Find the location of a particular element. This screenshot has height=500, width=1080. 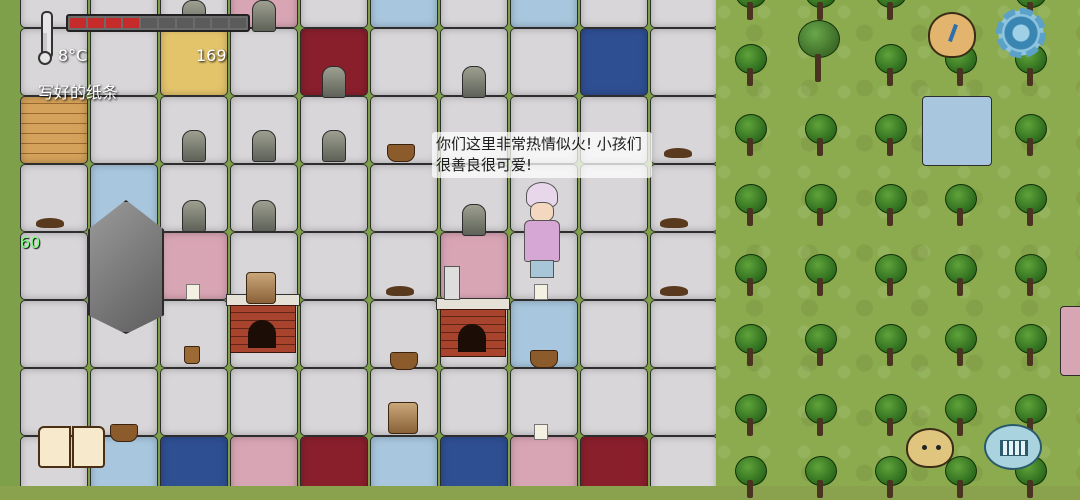

player-character is located at coordinates (541, 231).